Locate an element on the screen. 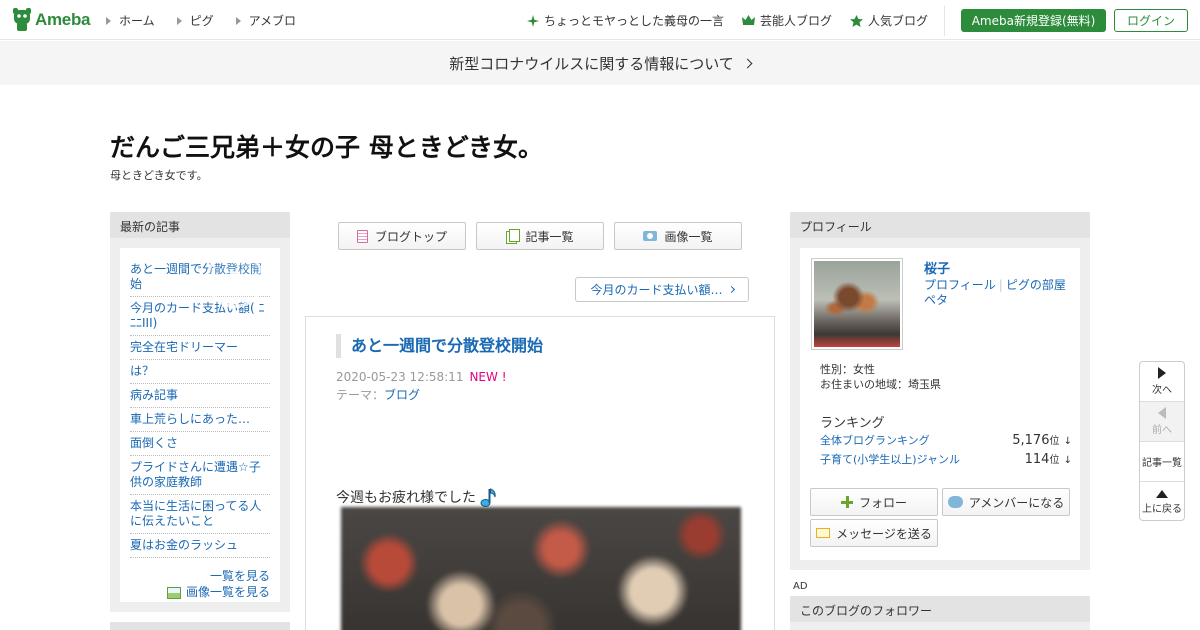 The width and height of the screenshot is (1200, 630). copy-pages-icon is located at coordinates (513, 236).